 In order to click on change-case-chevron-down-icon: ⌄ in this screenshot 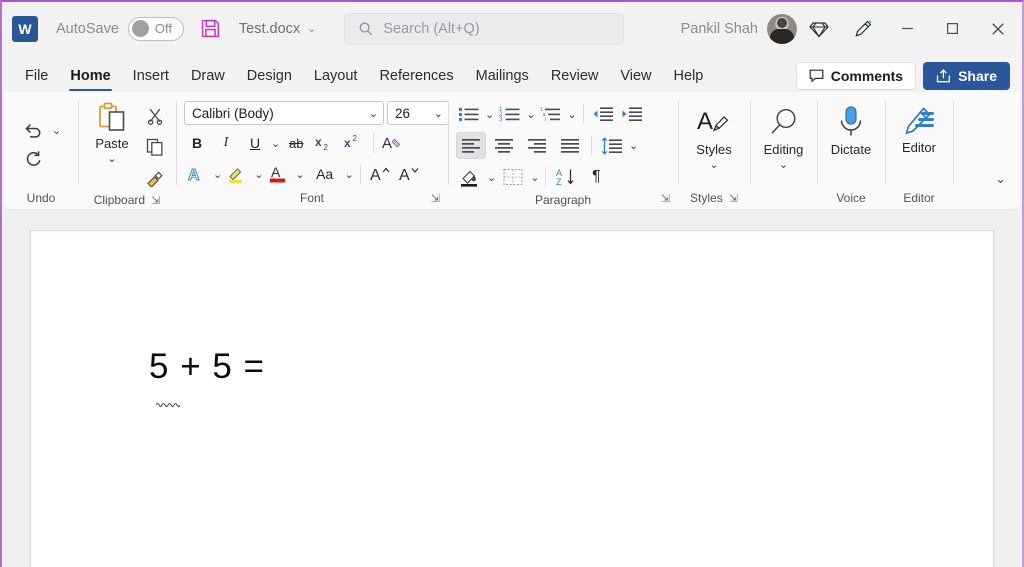, I will do `click(349, 174)`.